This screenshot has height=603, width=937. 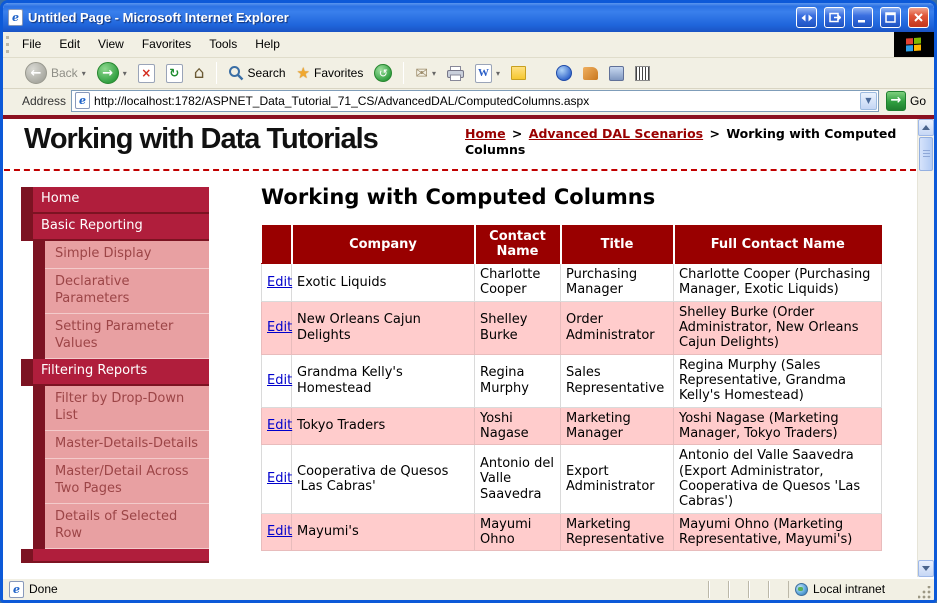 What do you see at coordinates (890, 17) in the screenshot?
I see `maximize-button` at bounding box center [890, 17].